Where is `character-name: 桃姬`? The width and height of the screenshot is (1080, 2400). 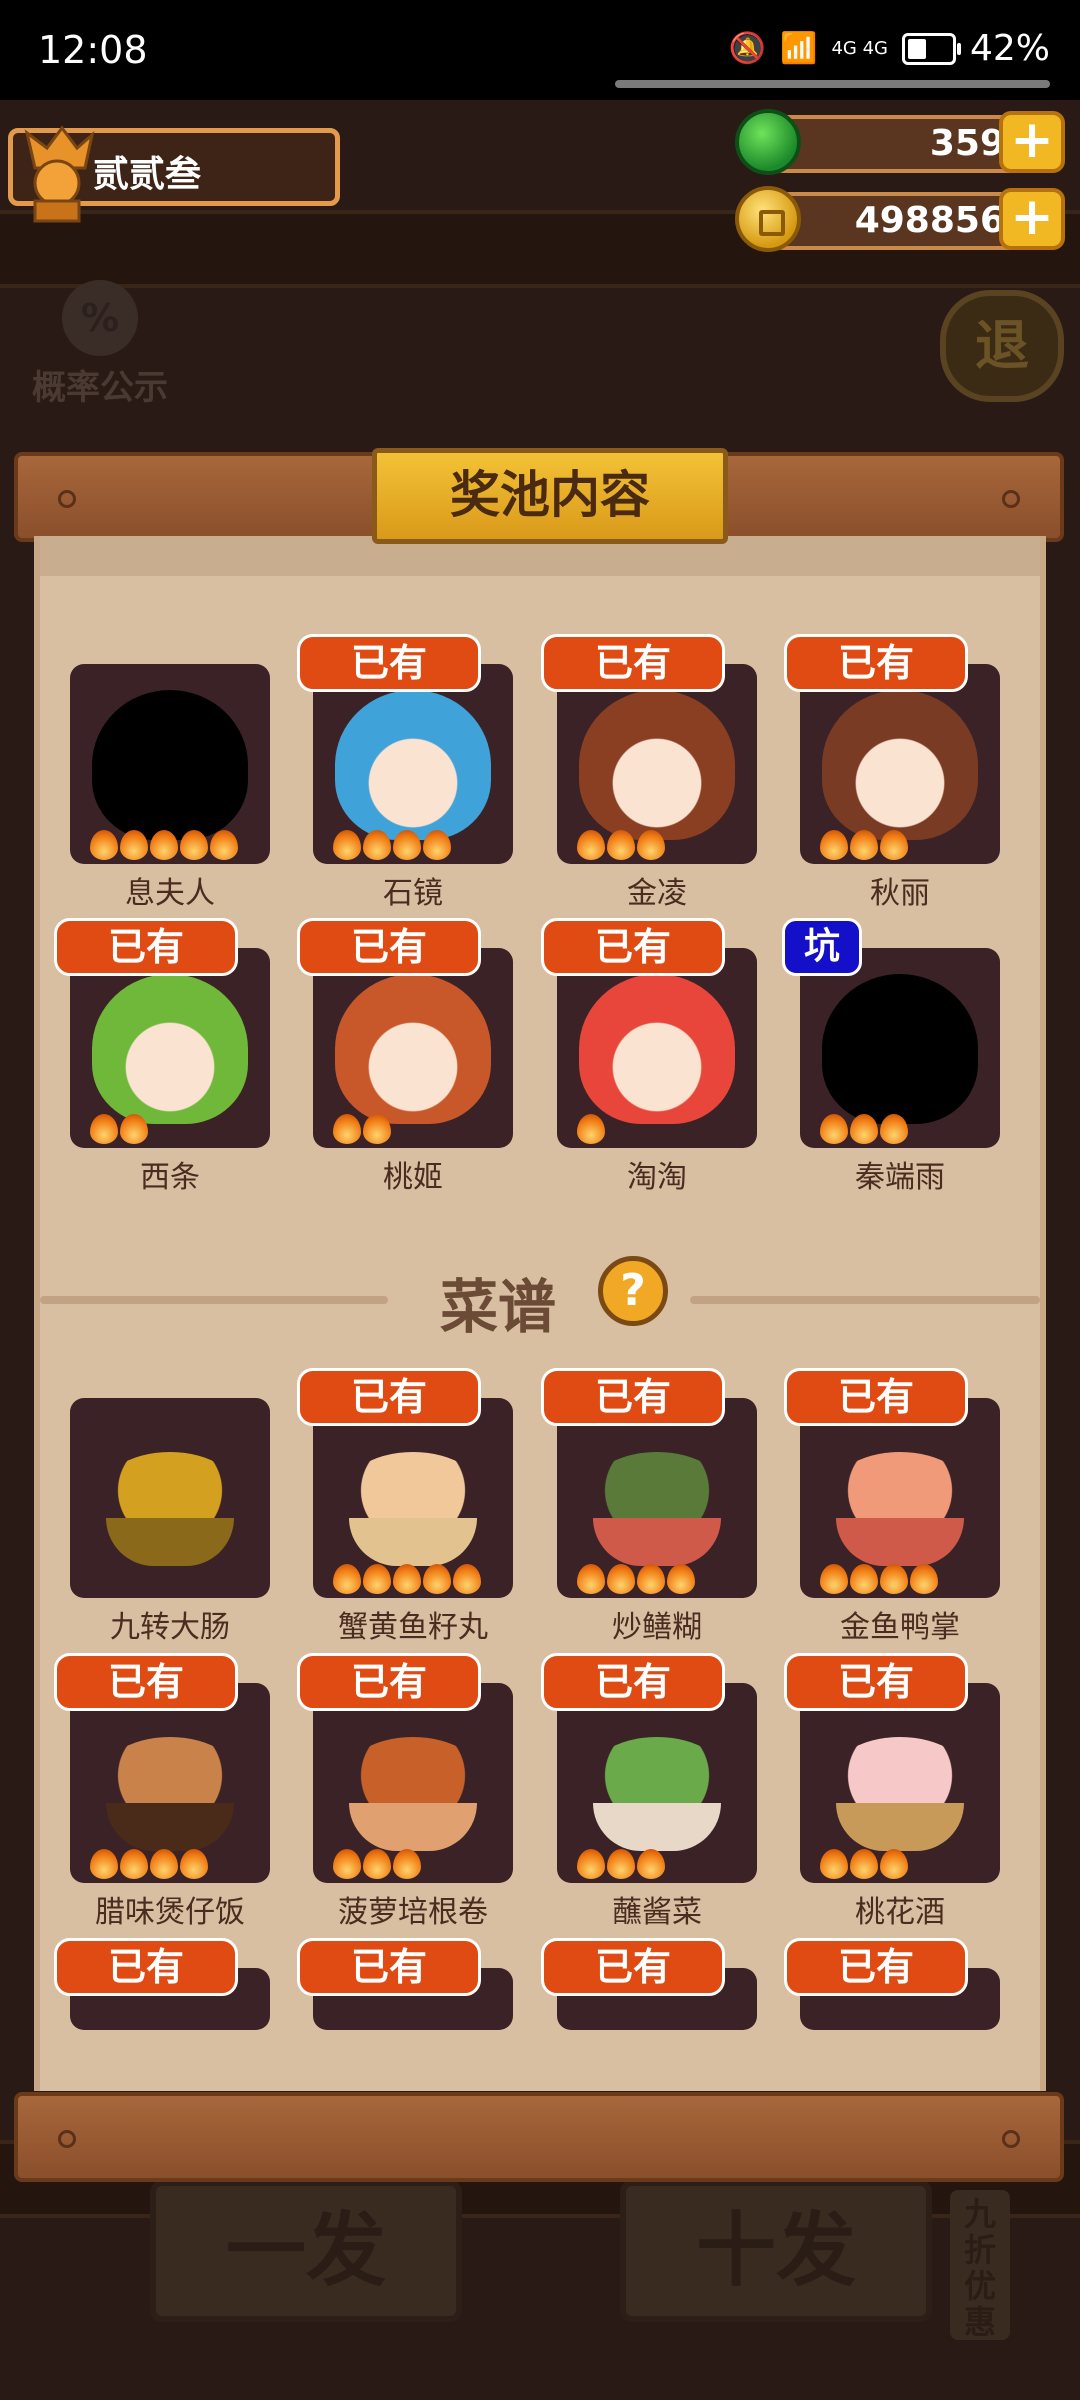 character-name: 桃姬 is located at coordinates (413, 1177).